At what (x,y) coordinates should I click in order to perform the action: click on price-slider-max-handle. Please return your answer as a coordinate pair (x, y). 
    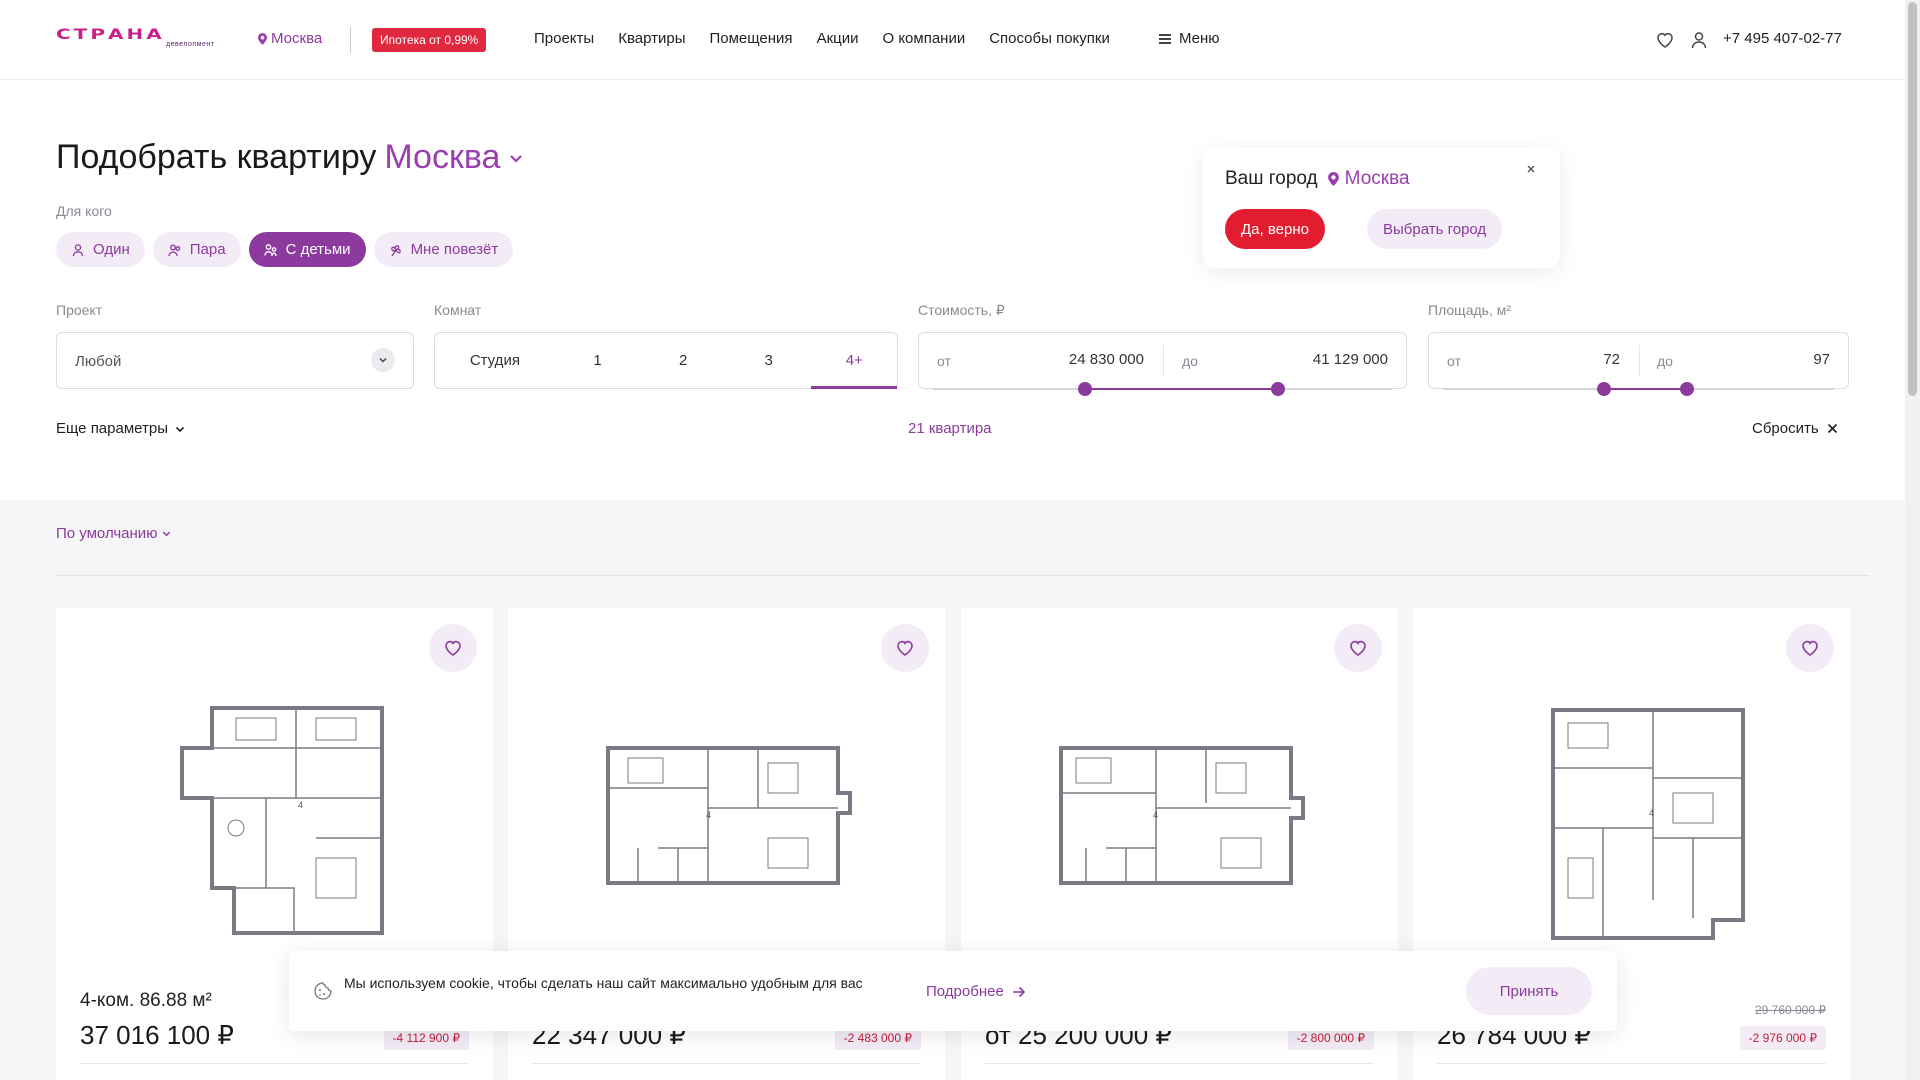
    Looking at the image, I should click on (1278, 389).